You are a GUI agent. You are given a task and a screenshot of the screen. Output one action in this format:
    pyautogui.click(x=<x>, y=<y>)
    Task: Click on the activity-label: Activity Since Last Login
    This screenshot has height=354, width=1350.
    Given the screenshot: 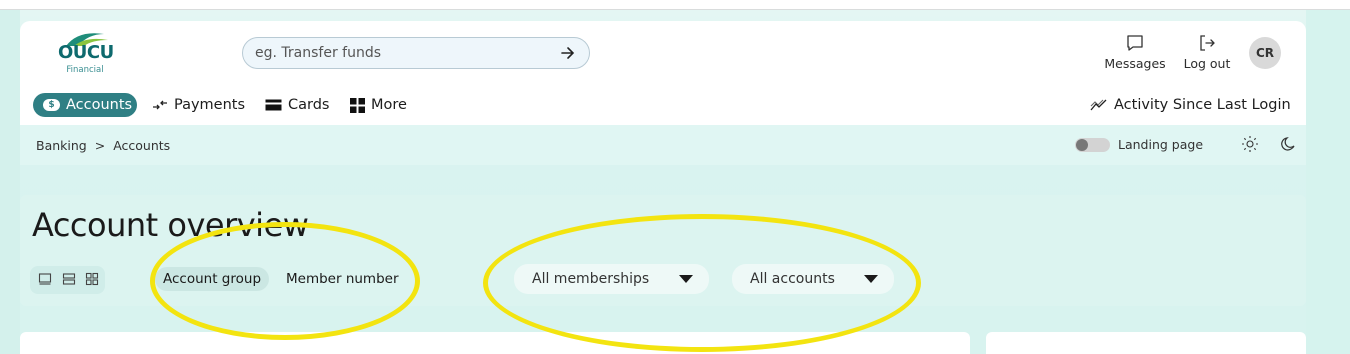 What is the action you would take?
    pyautogui.click(x=1202, y=105)
    